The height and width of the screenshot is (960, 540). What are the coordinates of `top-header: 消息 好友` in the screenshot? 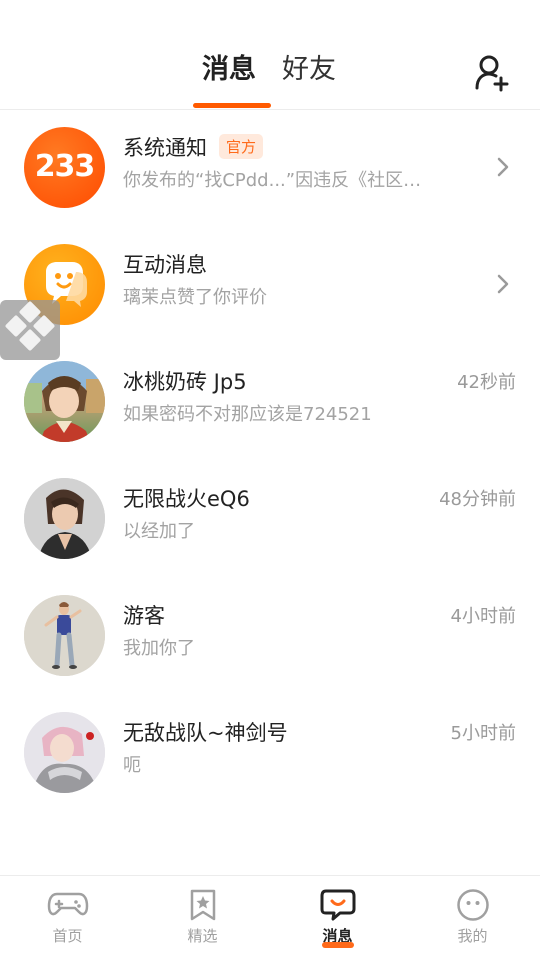 It's located at (270, 55).